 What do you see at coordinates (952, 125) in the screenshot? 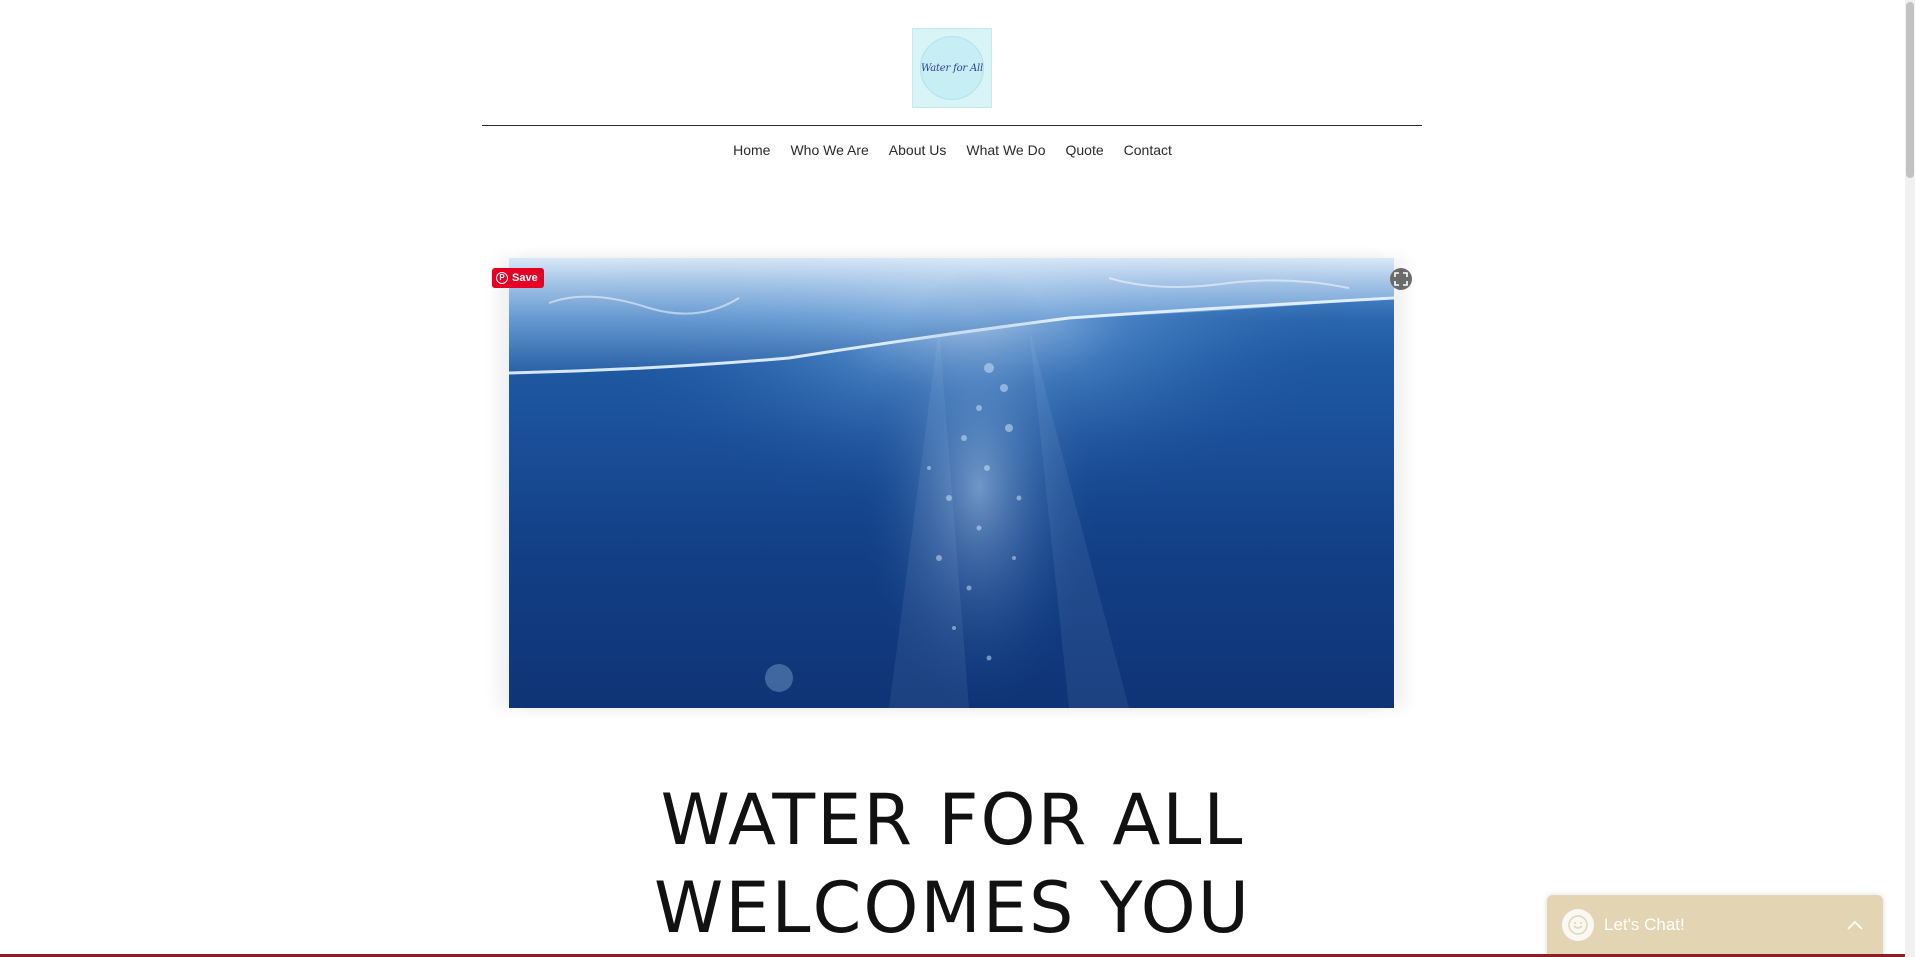
I see `header-divider` at bounding box center [952, 125].